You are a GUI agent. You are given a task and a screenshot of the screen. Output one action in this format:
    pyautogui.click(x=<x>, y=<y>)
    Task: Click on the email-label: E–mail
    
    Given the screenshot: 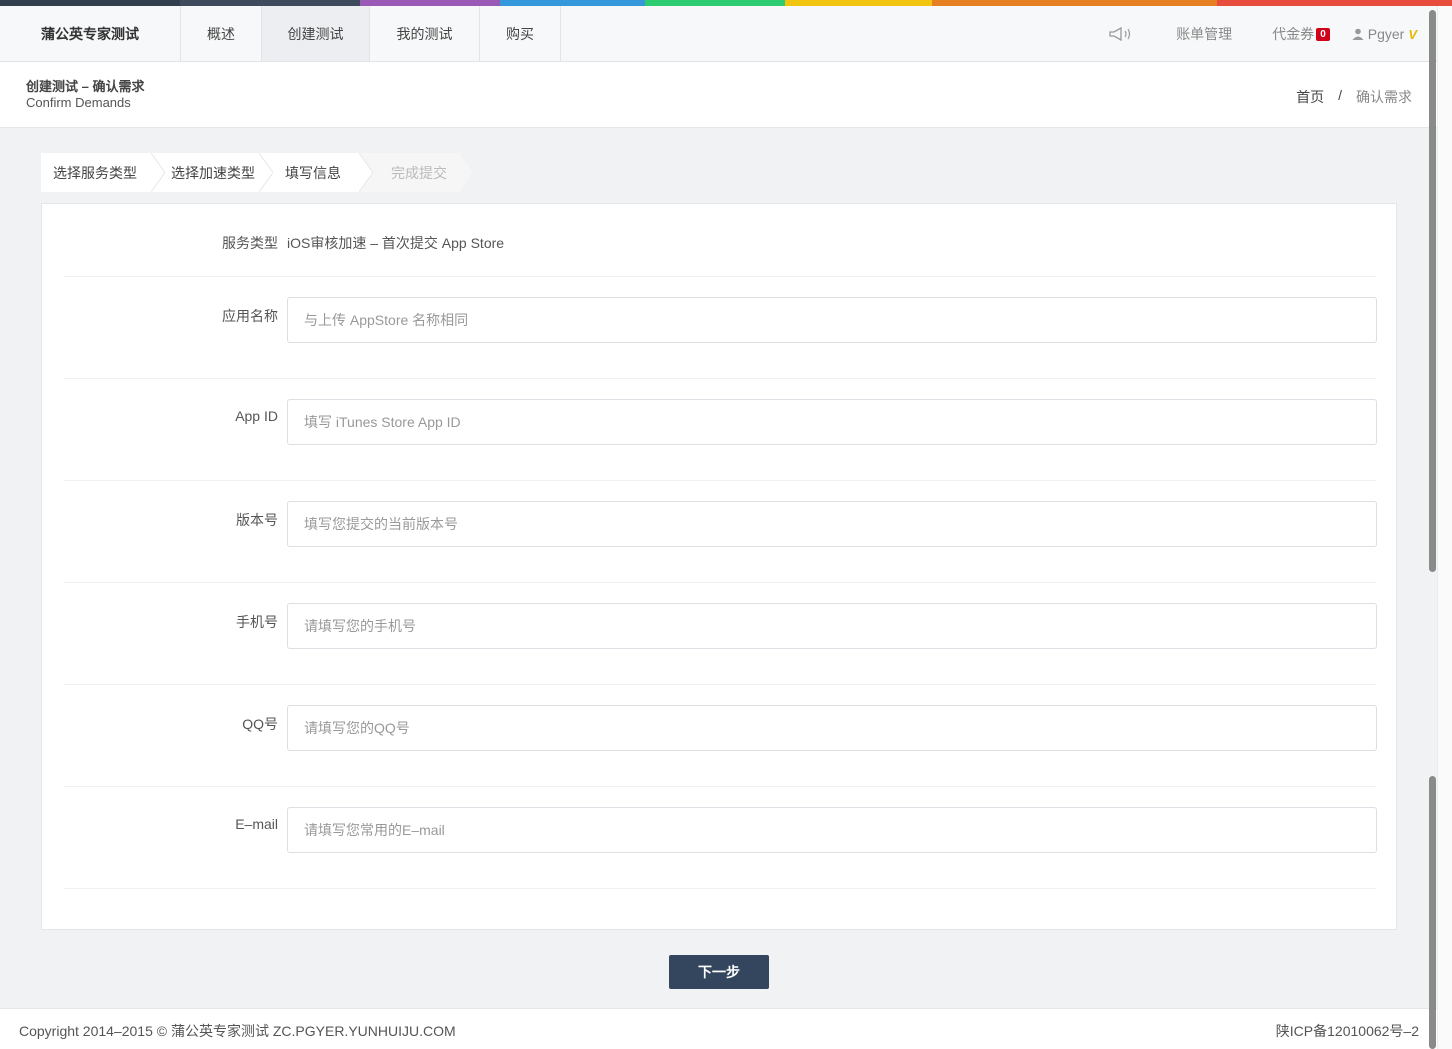 What is the action you would take?
    pyautogui.click(x=256, y=824)
    